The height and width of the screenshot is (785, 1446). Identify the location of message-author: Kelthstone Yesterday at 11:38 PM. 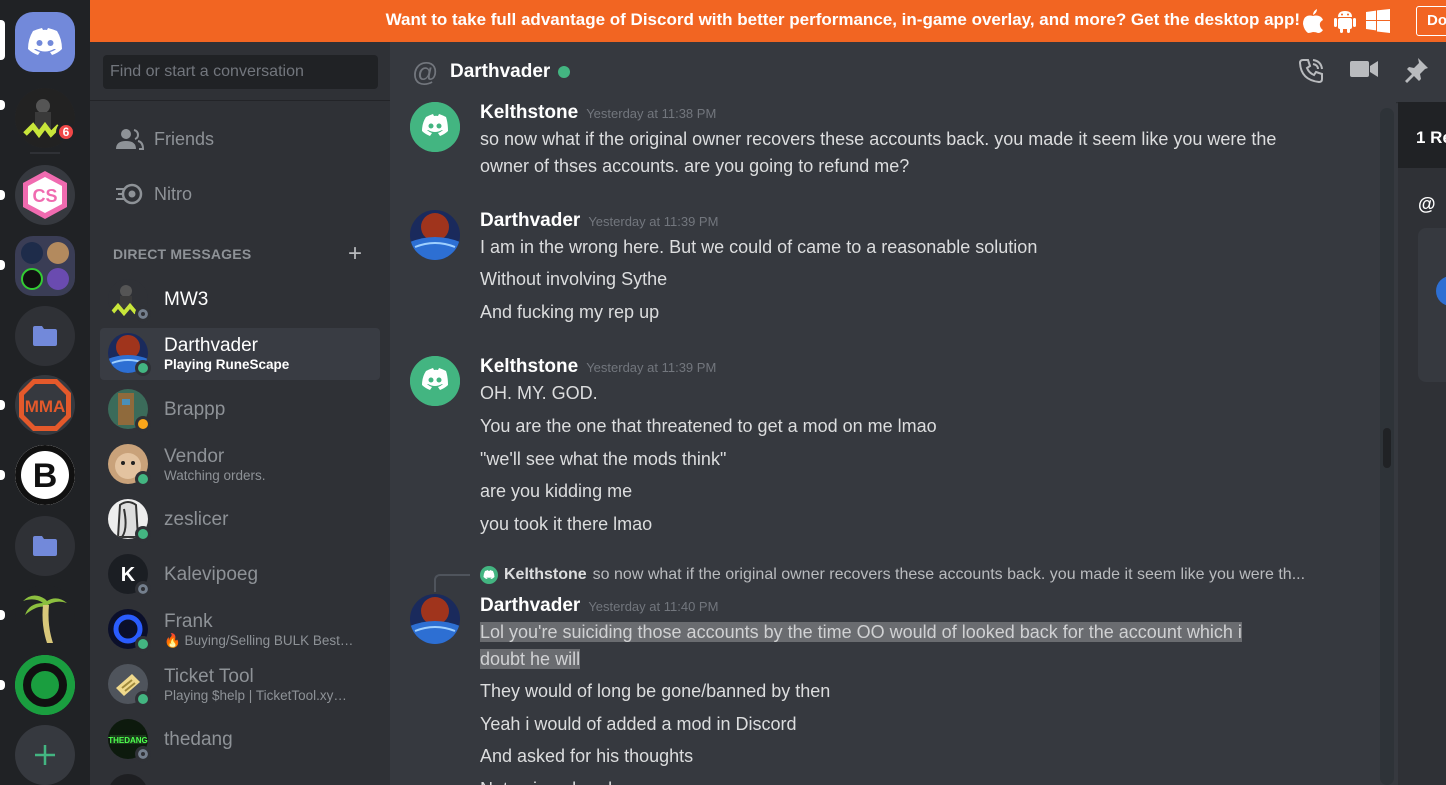
(598, 113).